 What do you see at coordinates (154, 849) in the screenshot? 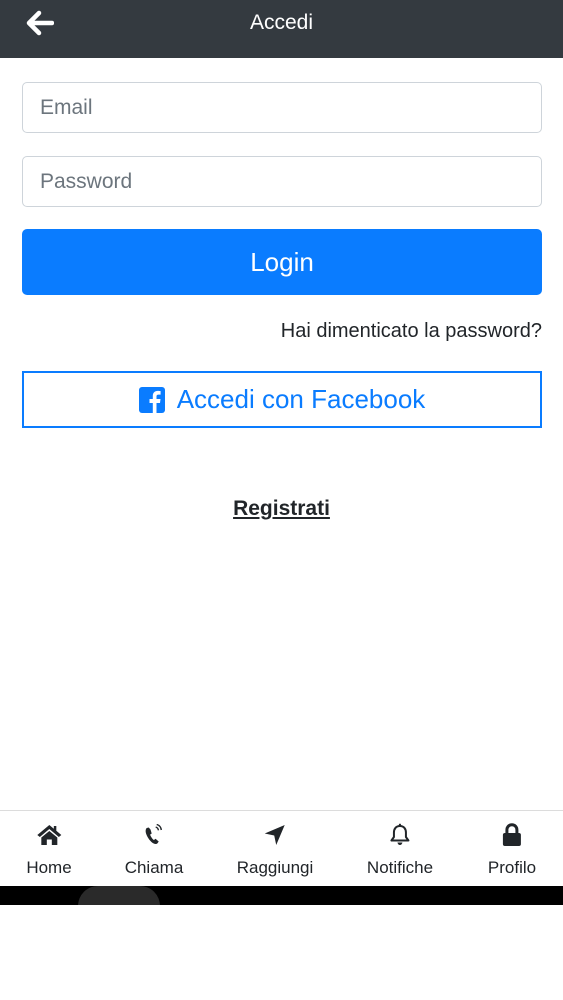
I see `tab-chiama: Chiama` at bounding box center [154, 849].